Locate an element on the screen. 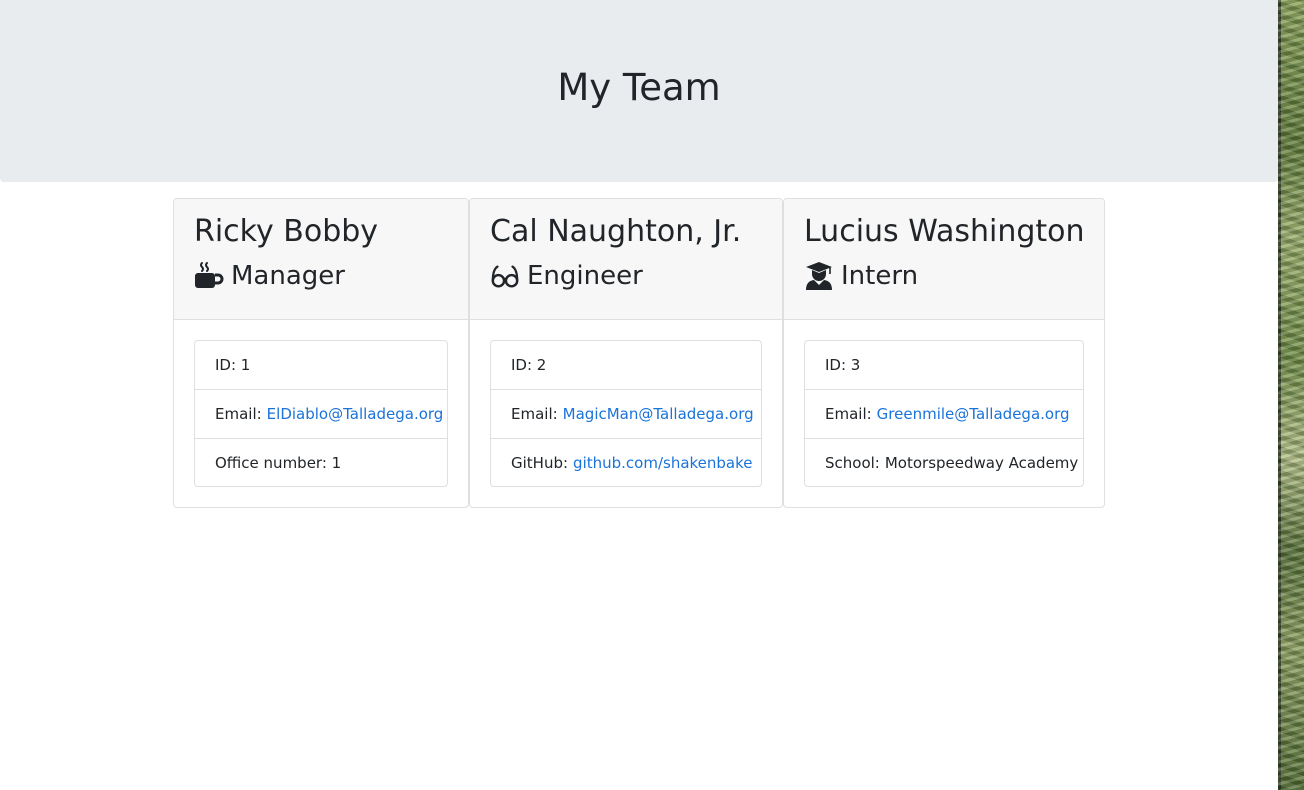 Image resolution: width=1304 pixels, height=790 pixels. glasses-icon is located at coordinates (505, 276).